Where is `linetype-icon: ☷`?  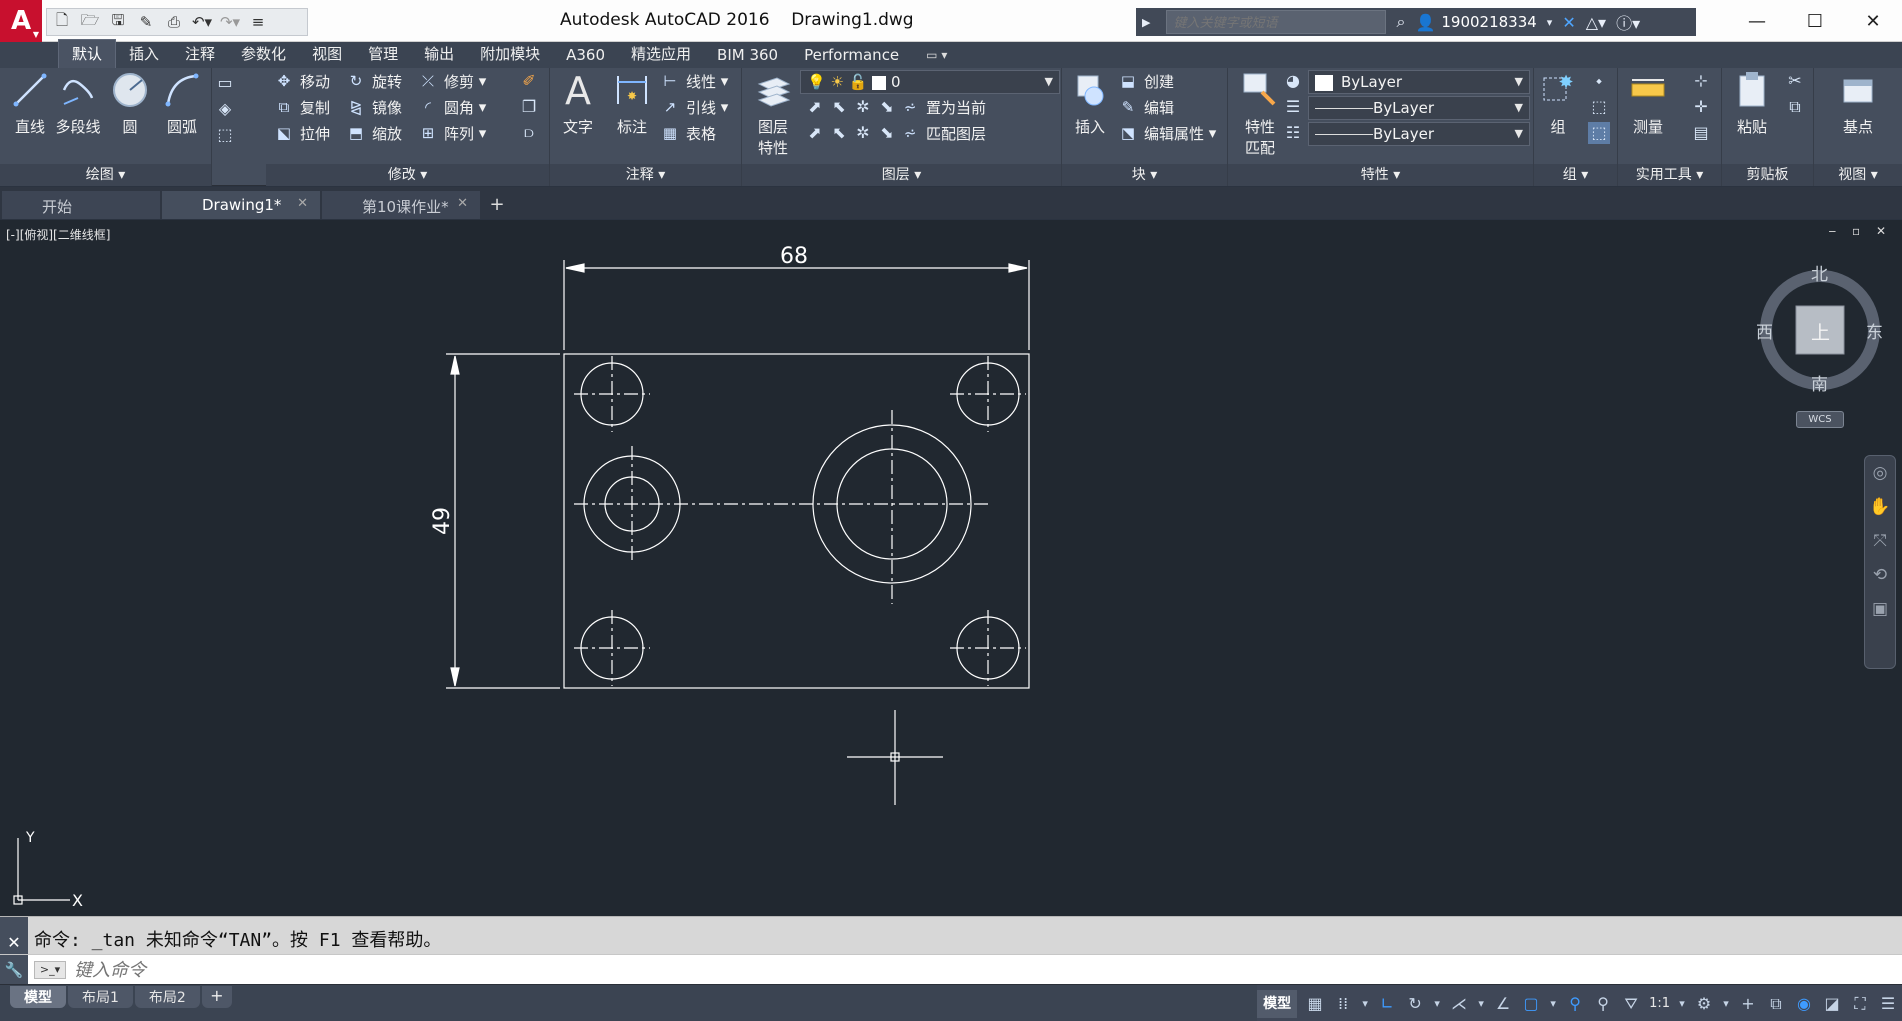 linetype-icon: ☷ is located at coordinates (1293, 133).